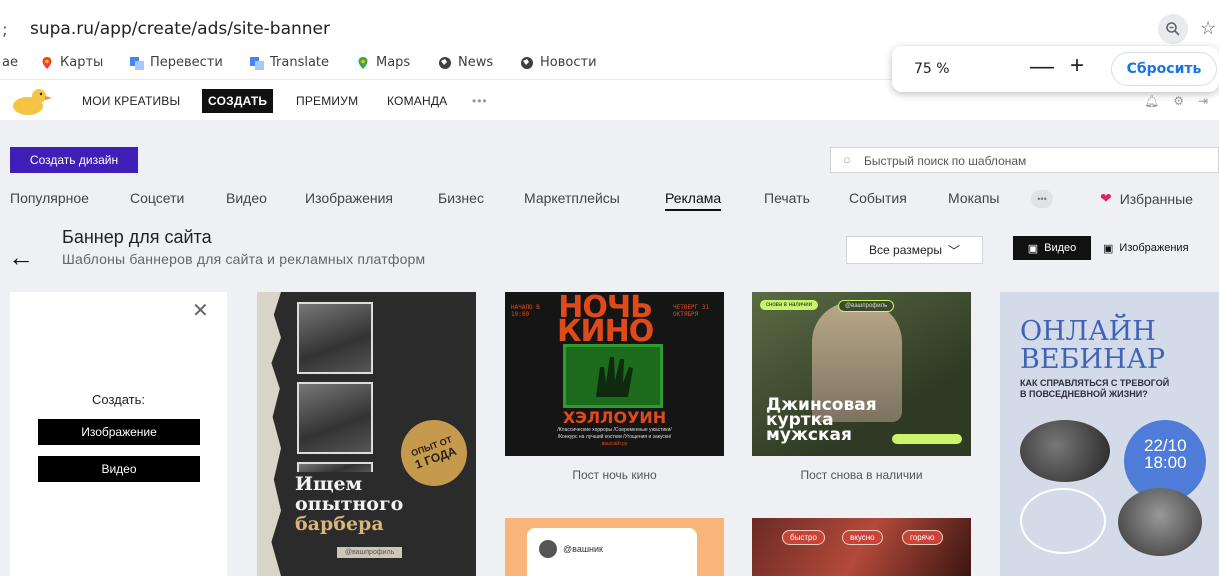 The height and width of the screenshot is (576, 1219). Describe the element at coordinates (1156, 198) in the screenshot. I see `favorites-label: Избранные` at that location.